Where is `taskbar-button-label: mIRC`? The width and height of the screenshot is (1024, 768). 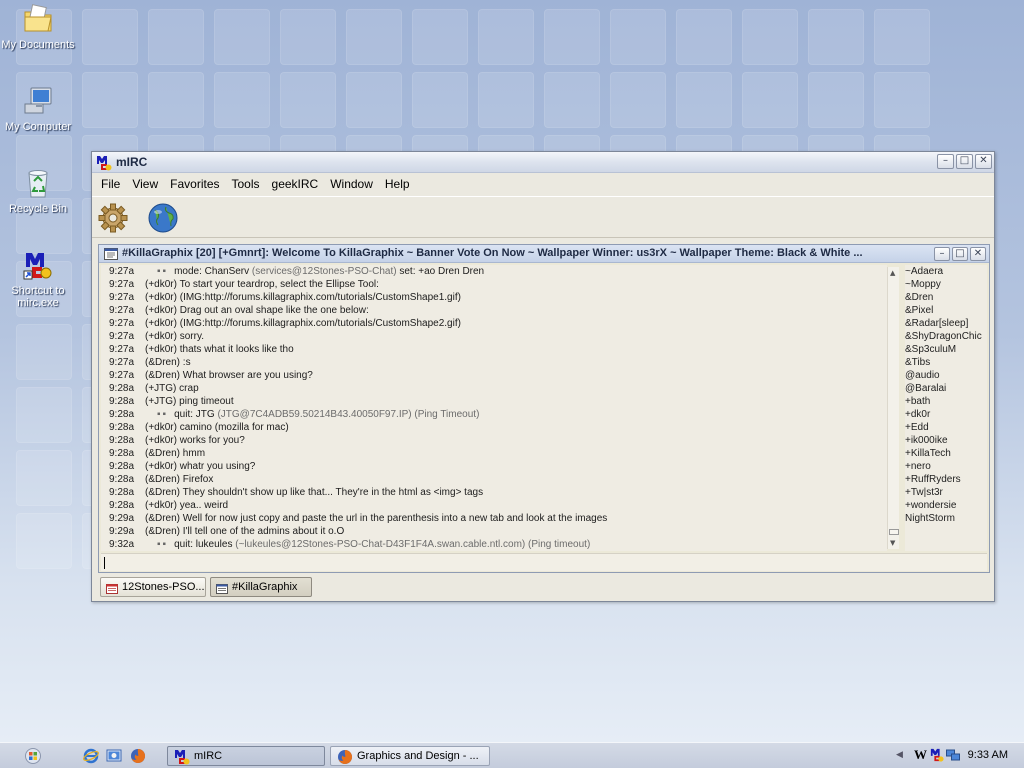 taskbar-button-label: mIRC is located at coordinates (208, 756).